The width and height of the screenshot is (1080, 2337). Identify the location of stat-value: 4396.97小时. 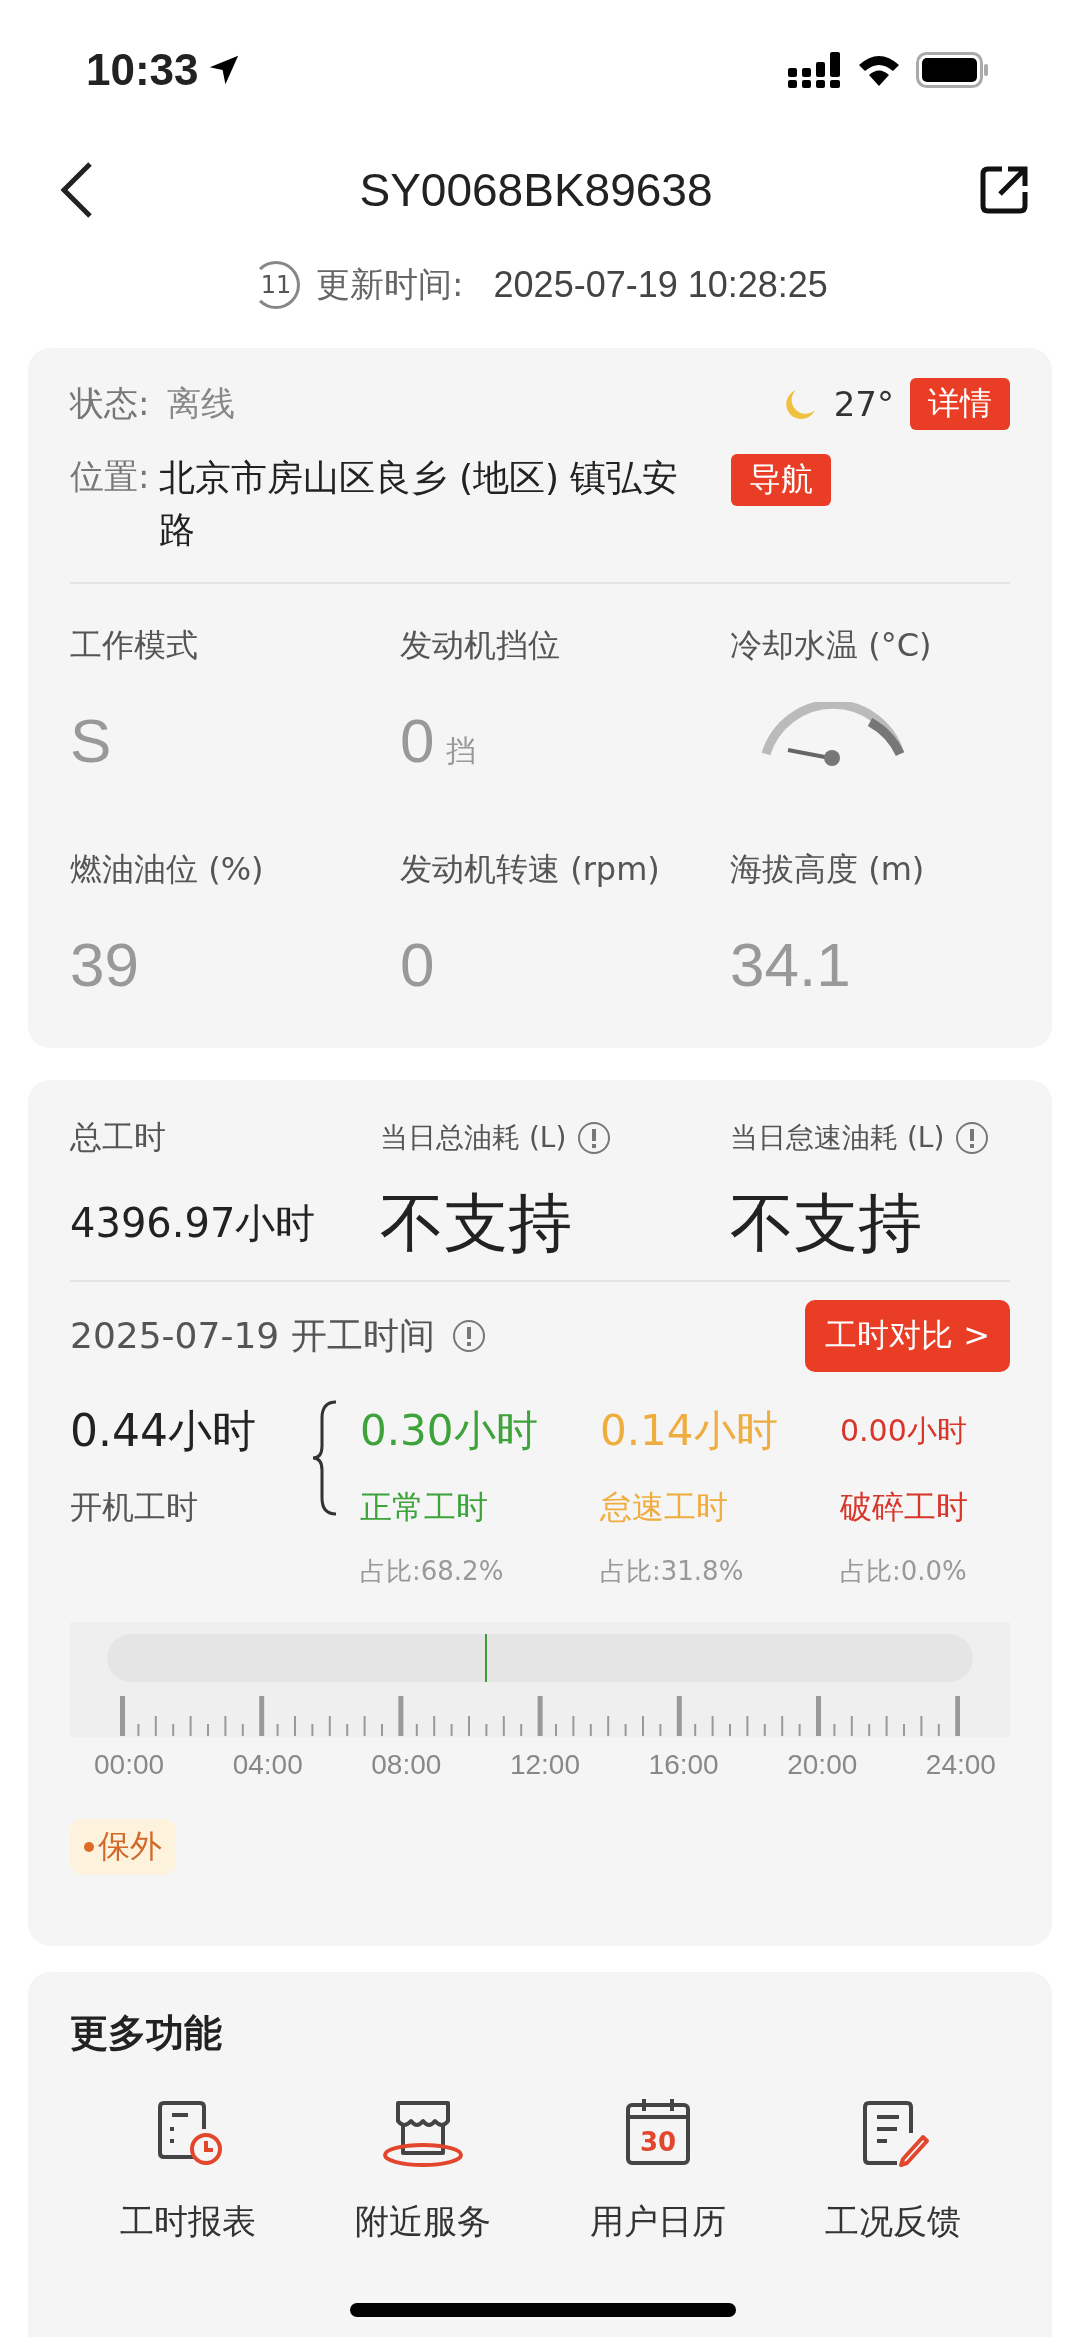
(193, 1223).